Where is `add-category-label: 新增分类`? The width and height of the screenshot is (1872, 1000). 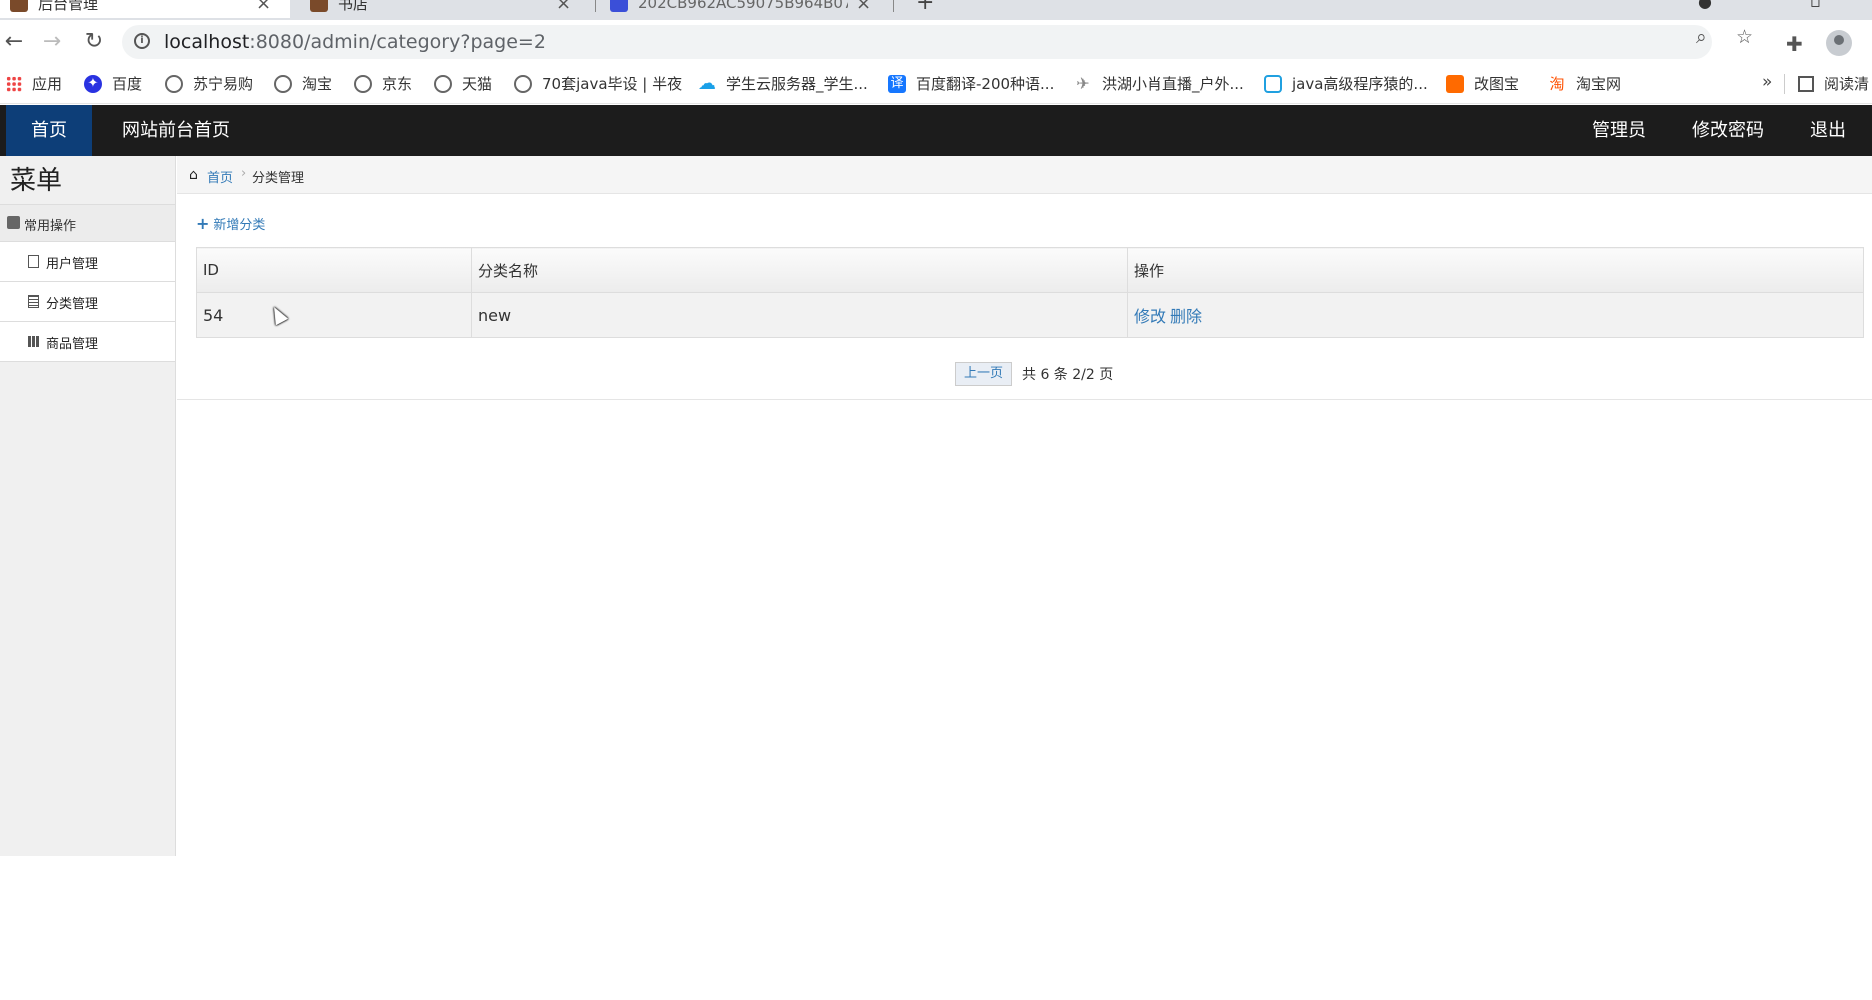 add-category-label: 新增分类 is located at coordinates (239, 225).